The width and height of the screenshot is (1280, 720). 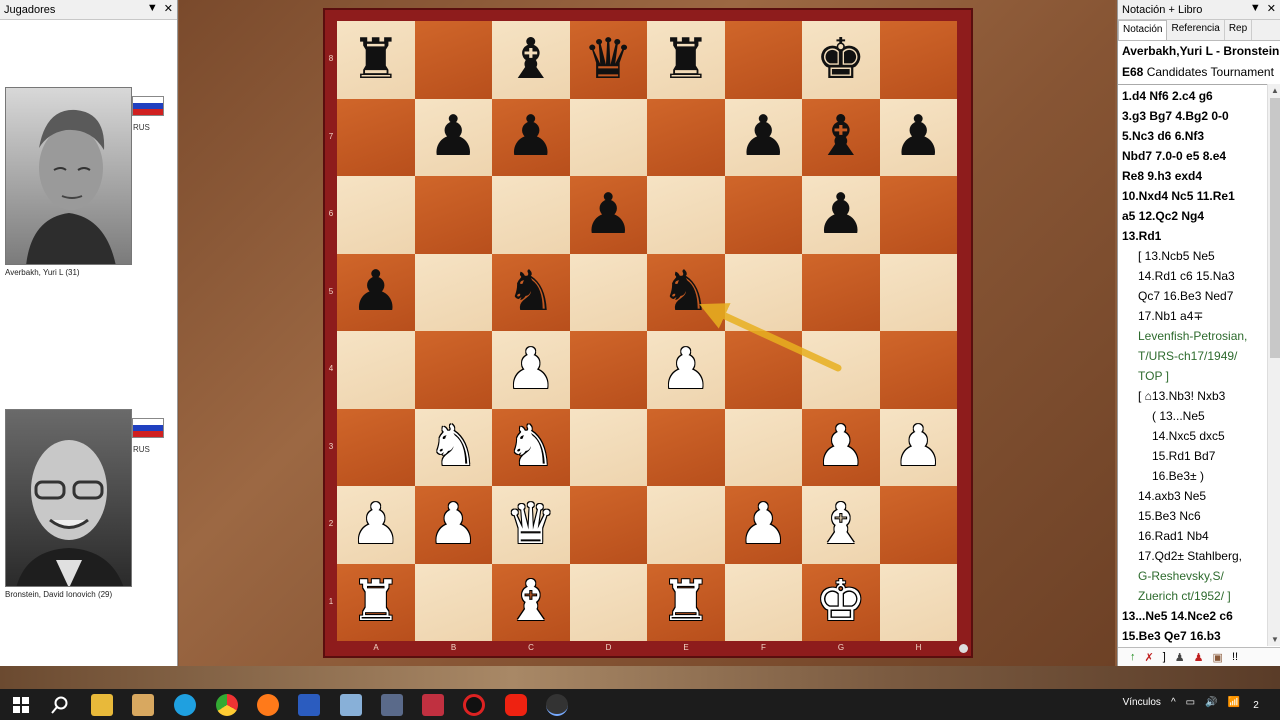 I want to click on notes-app-icon, so click(x=351, y=705).